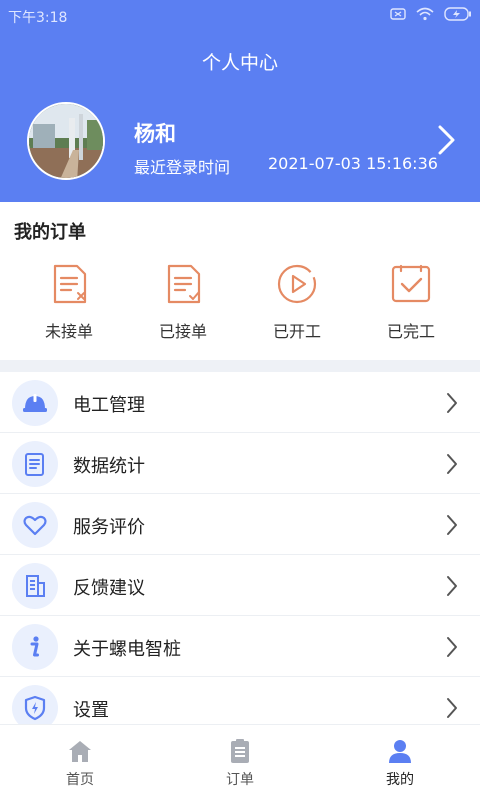 The image size is (480, 800). I want to click on menu-item-label: 关于螺电智桩, so click(127, 649).